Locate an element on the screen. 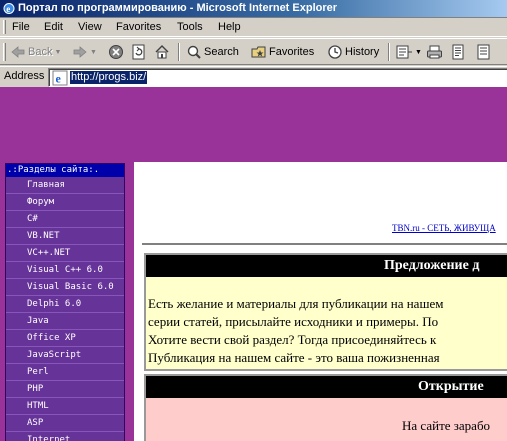  standard-toolbar: Back ▼ ▼ Search Favorites History ▼ is located at coordinates (253, 51).